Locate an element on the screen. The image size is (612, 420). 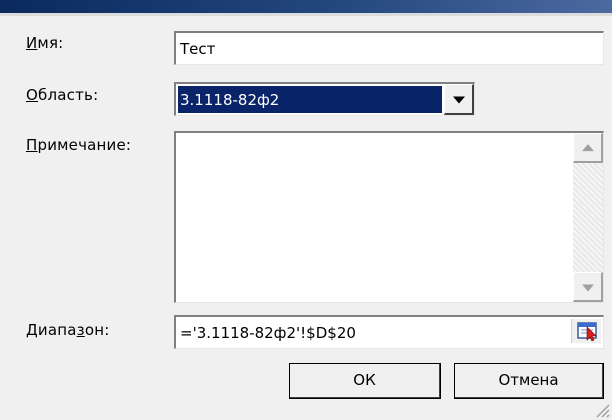
name-input: Тест is located at coordinates (389, 48).